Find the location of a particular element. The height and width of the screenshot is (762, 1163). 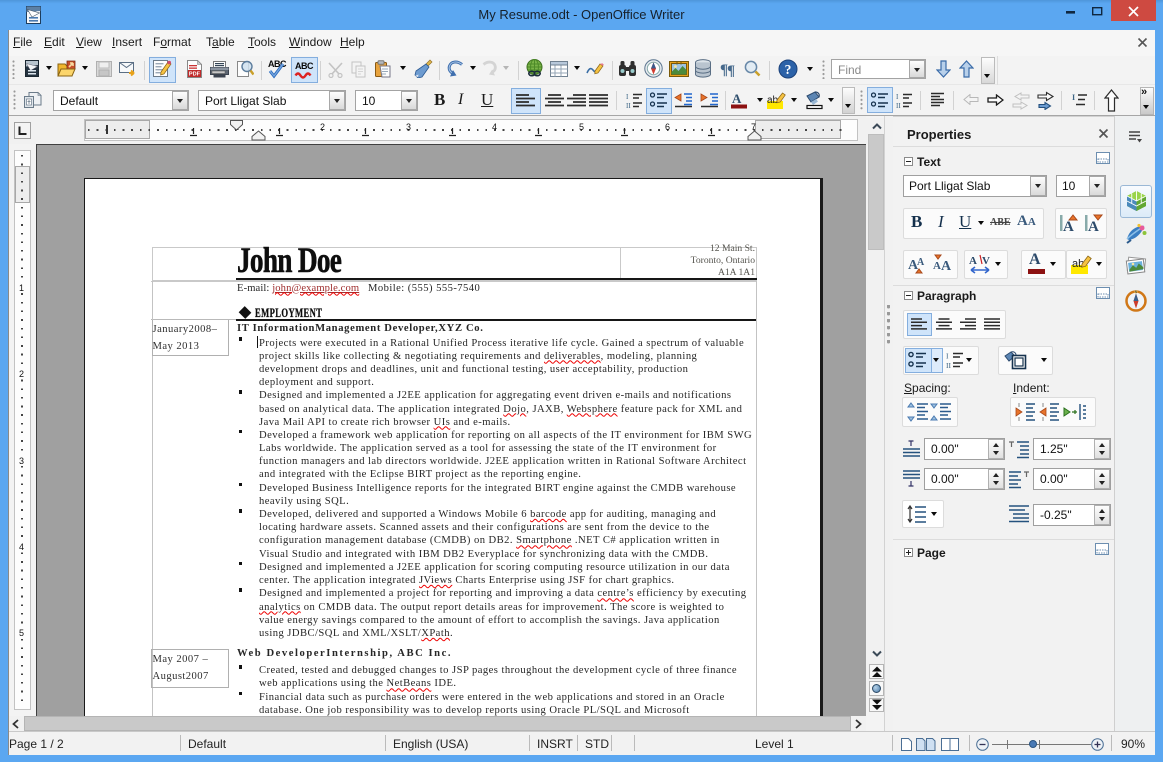

svg-text: V is located at coordinates (986, 261).